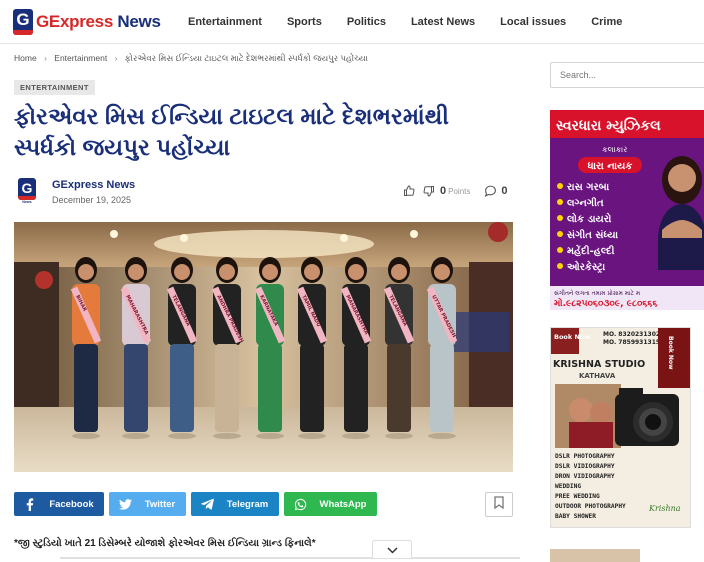  I want to click on nav-item-local-issues: Local issues, so click(533, 22).